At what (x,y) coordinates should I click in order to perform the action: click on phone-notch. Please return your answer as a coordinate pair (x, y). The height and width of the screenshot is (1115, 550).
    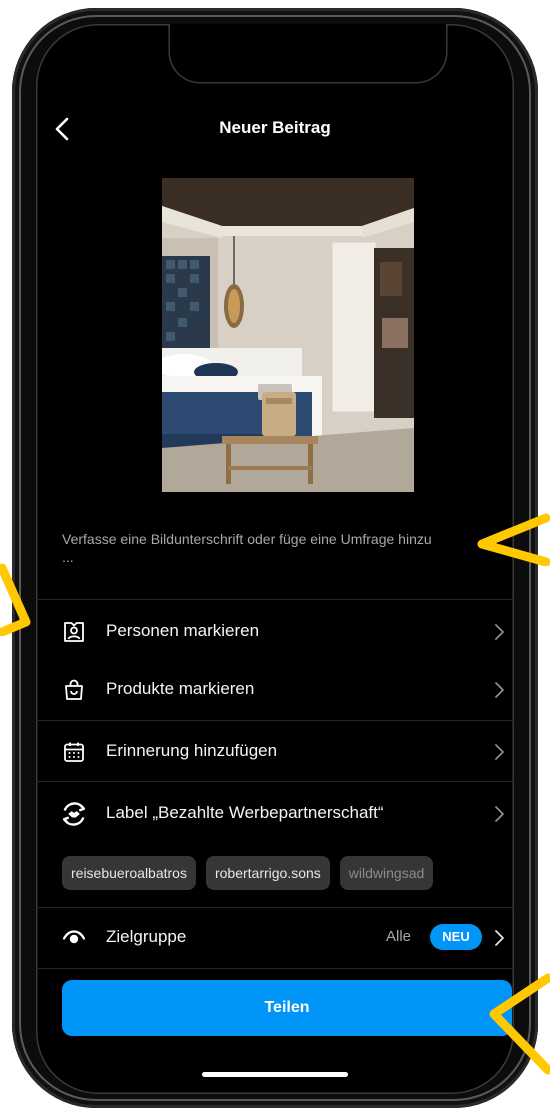
    Looking at the image, I should click on (308, 53).